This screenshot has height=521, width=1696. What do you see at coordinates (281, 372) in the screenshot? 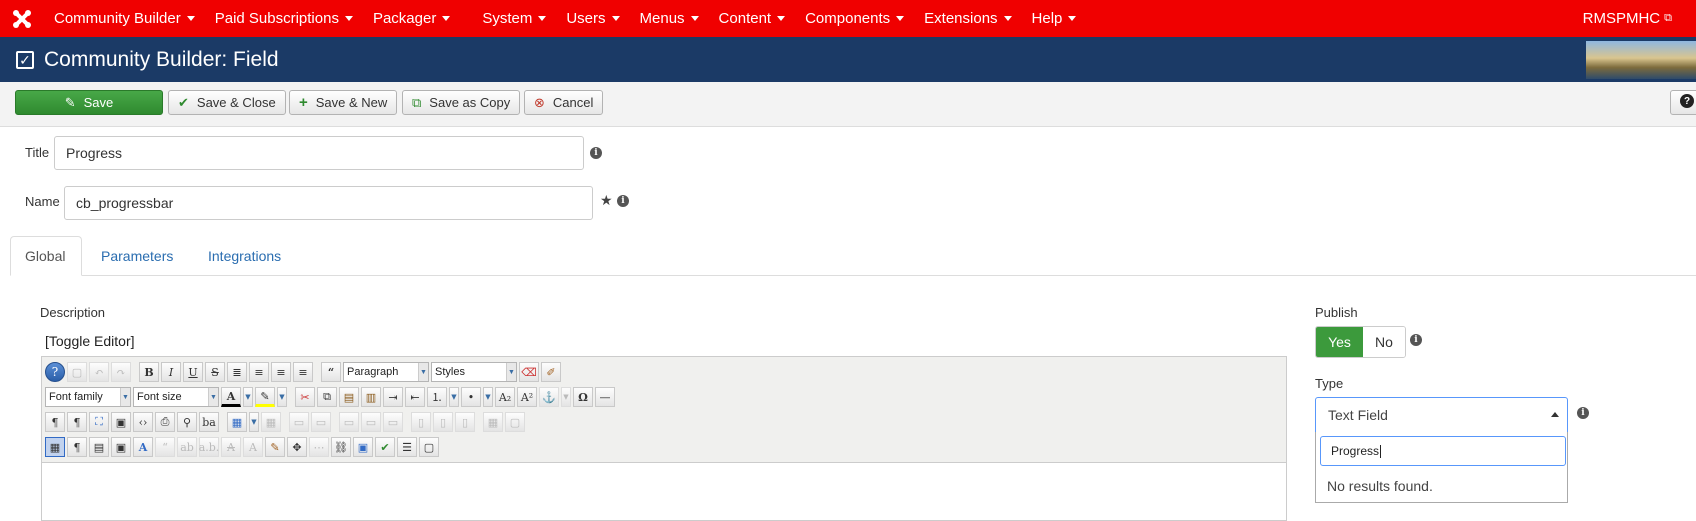
I see `align-left-icon: ≡` at bounding box center [281, 372].